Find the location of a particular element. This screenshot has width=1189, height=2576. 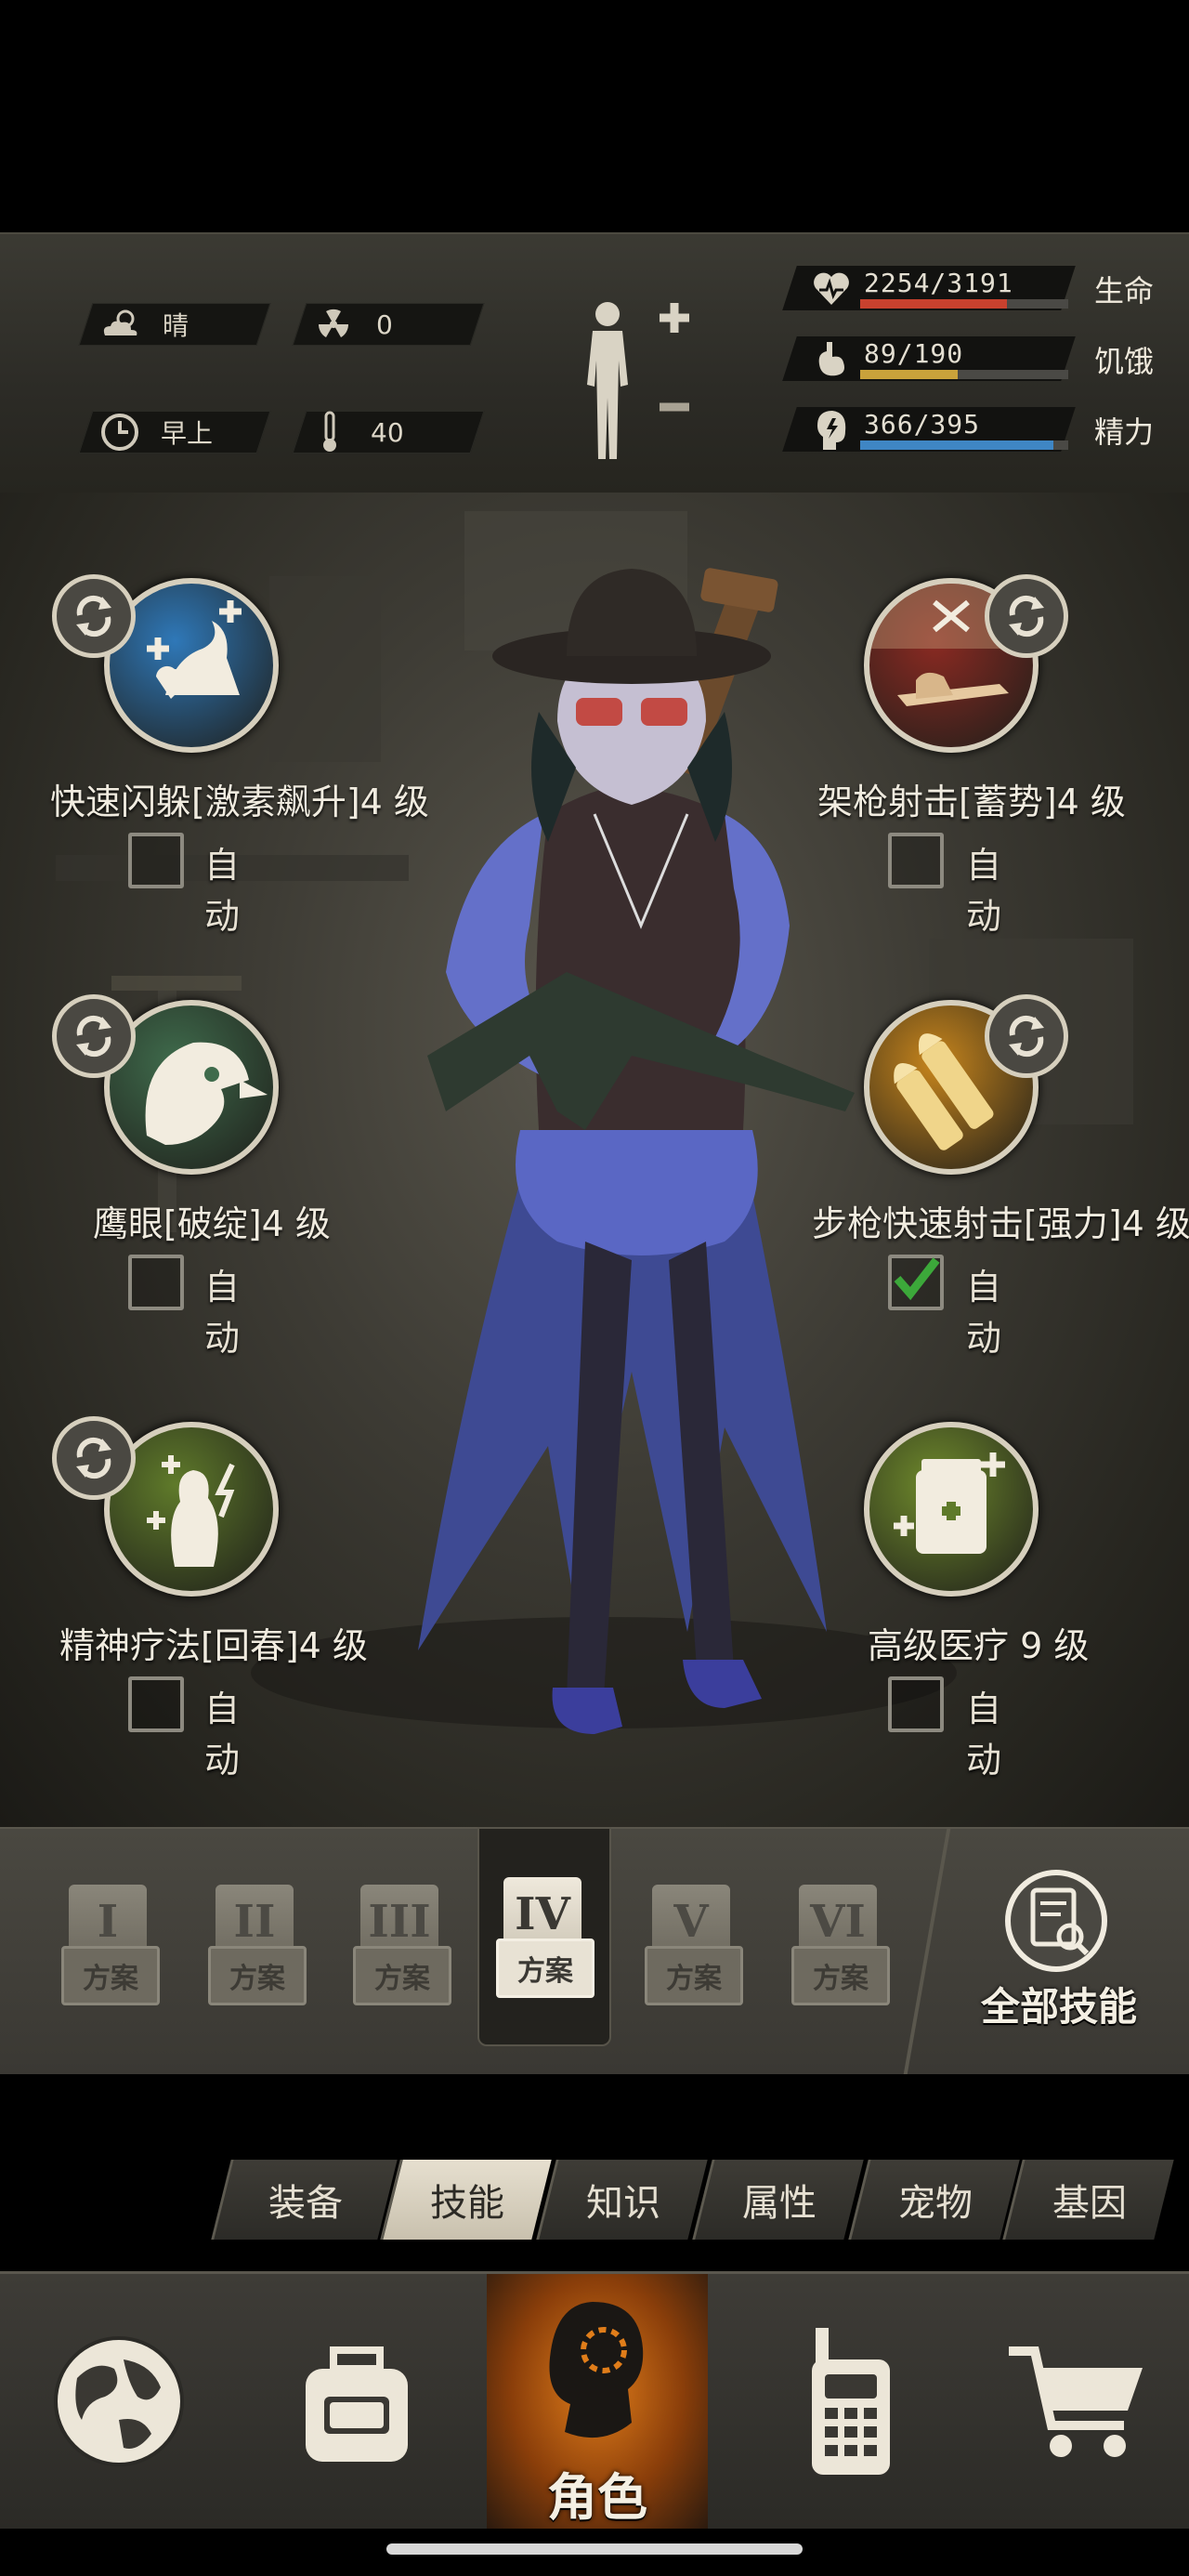

checkmark-icon is located at coordinates (917, 1279).